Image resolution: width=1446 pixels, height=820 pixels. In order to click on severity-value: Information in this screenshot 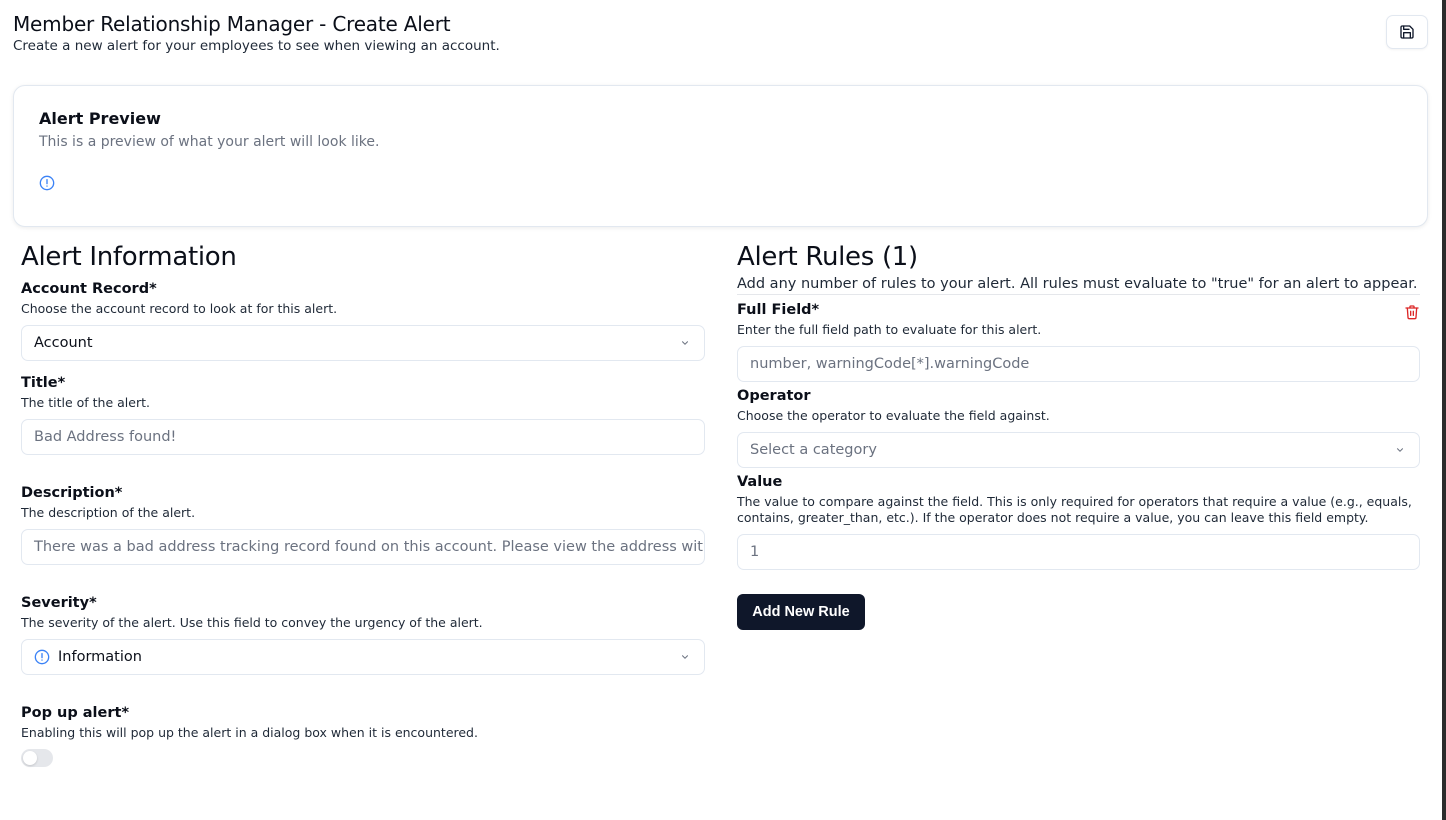, I will do `click(100, 657)`.